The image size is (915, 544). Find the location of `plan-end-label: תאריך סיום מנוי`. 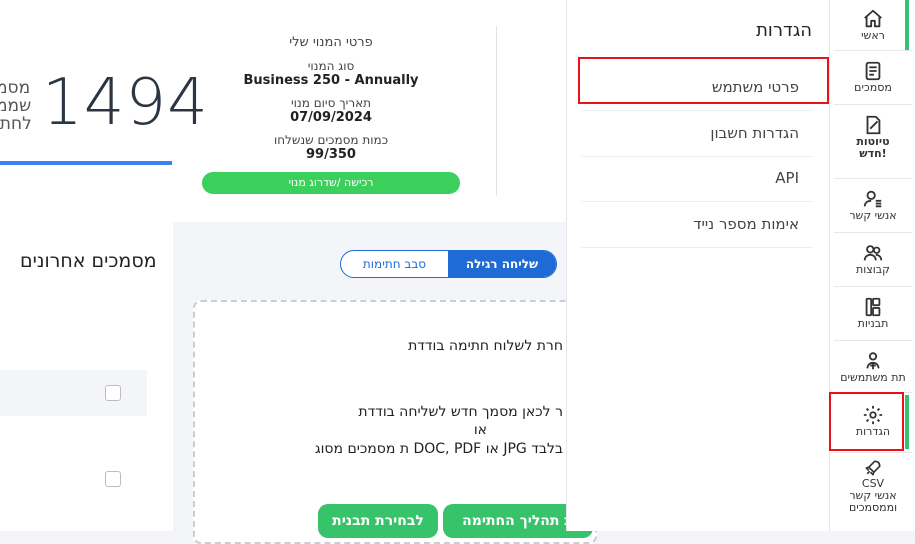

plan-end-label: תאריך סיום מנוי is located at coordinates (331, 103).